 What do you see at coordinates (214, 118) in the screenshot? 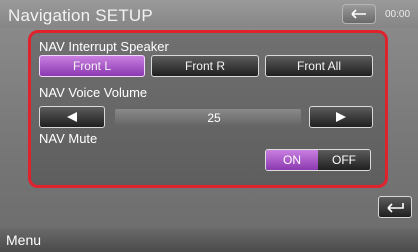
I see `volume-value: 25` at bounding box center [214, 118].